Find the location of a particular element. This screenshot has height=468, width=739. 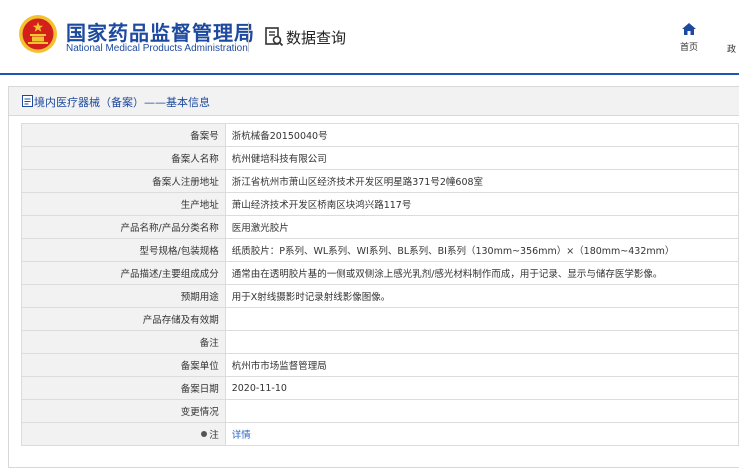

header-divider is located at coordinates (248, 37).